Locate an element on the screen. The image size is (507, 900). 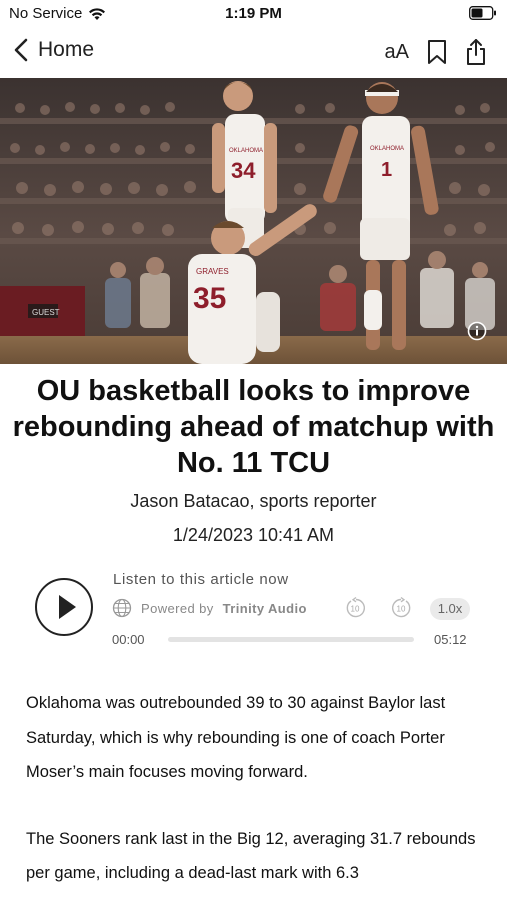
jersey-35-number: 35 is located at coordinates (209, 298).